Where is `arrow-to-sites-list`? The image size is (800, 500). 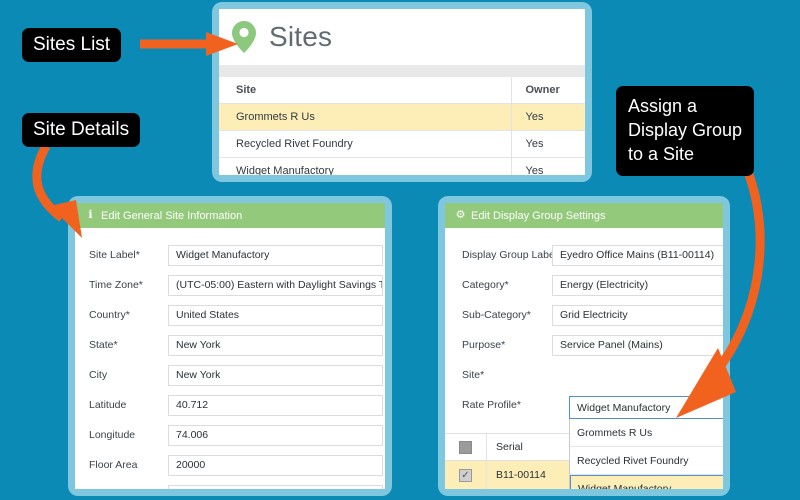
arrow-to-sites-list is located at coordinates (189, 44).